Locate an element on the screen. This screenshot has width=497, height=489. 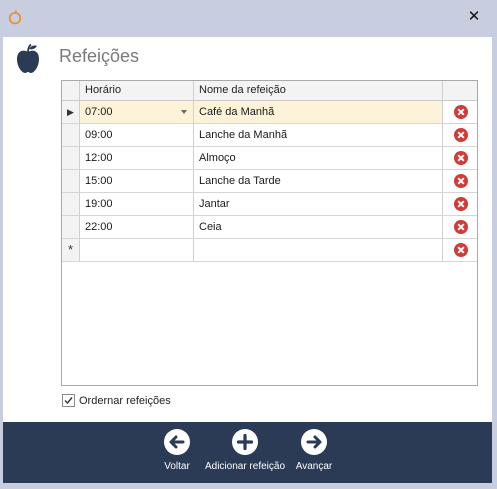
next-button: Avançar is located at coordinates (314, 450).